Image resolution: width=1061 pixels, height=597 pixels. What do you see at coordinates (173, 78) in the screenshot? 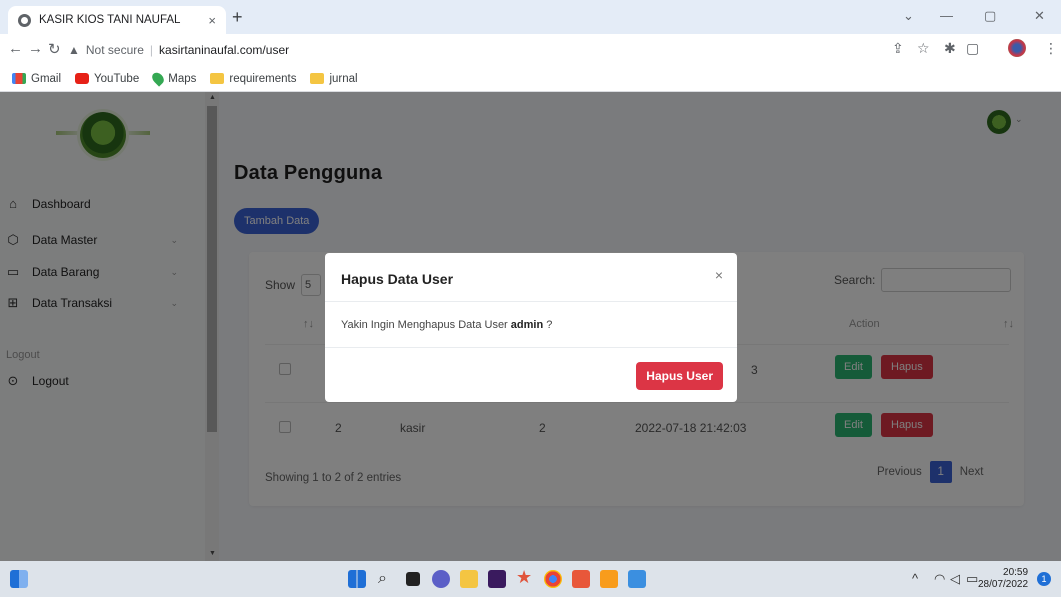
I see `bookmark-maps: Maps` at bounding box center [173, 78].